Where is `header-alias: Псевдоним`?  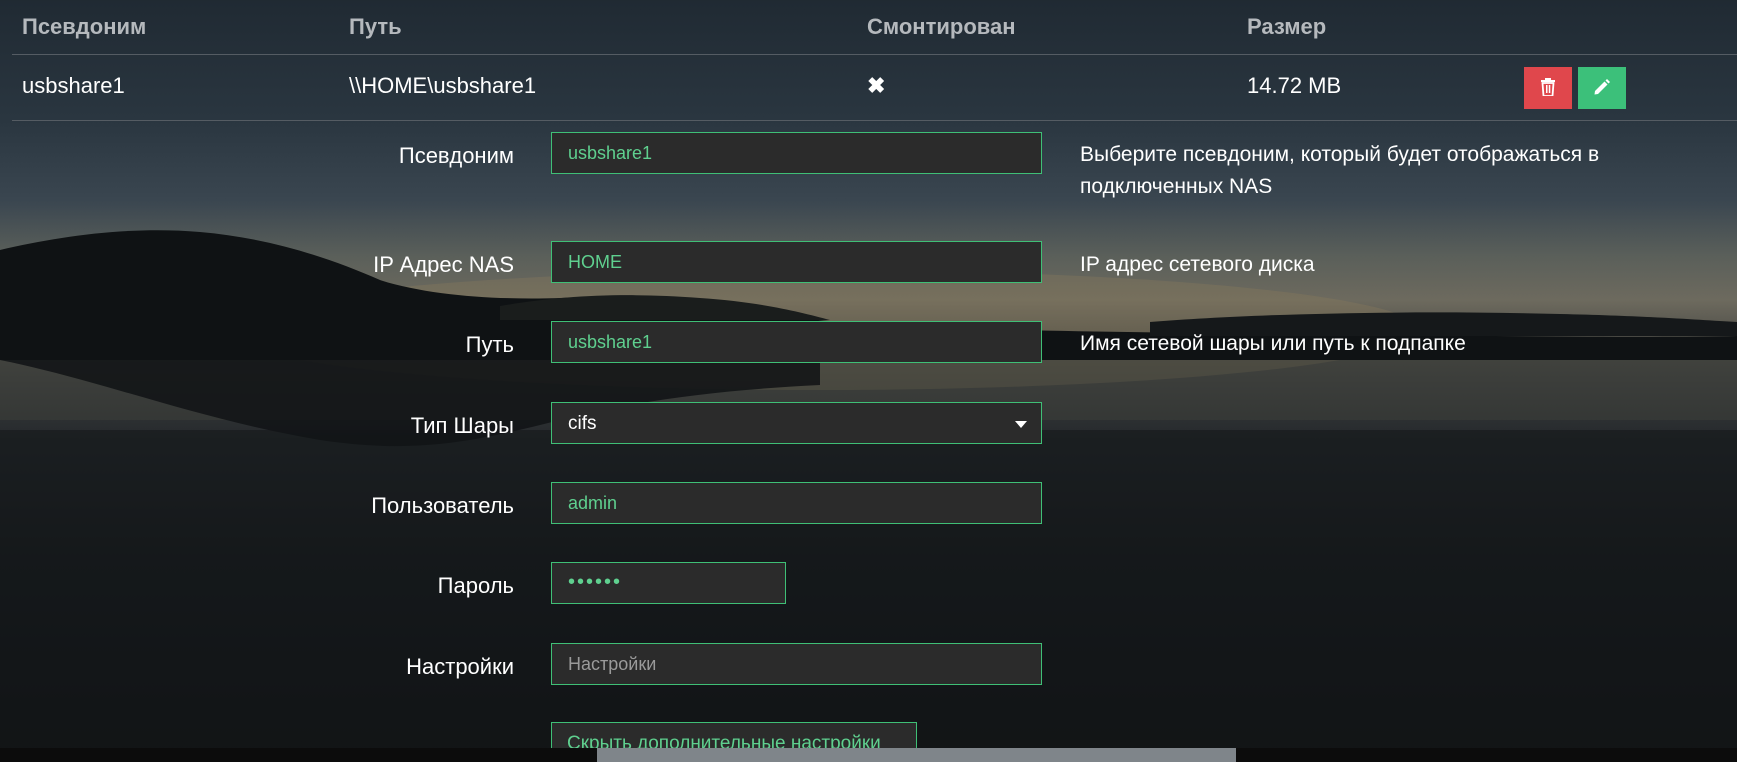 header-alias: Псевдоним is located at coordinates (84, 26).